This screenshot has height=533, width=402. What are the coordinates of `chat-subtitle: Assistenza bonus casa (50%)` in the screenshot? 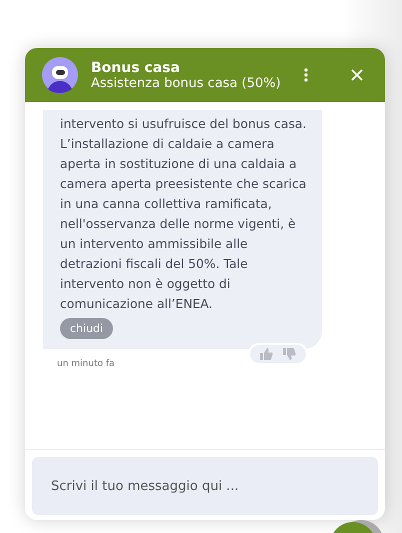 It's located at (186, 83).